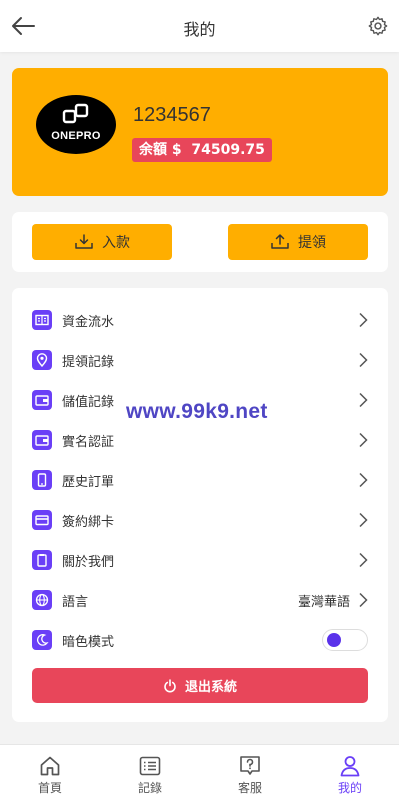 Image resolution: width=399 pixels, height=801 pixels. What do you see at coordinates (88, 442) in the screenshot?
I see `menu-item-label: 實名認証` at bounding box center [88, 442].